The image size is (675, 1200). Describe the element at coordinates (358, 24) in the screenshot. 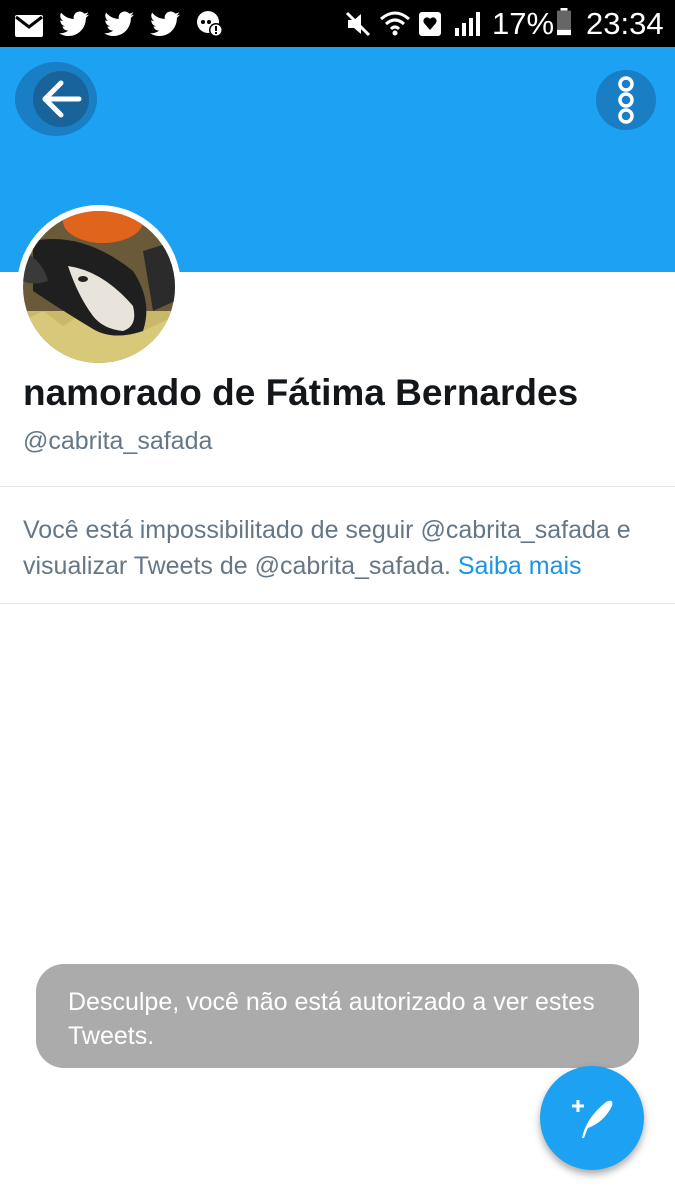

I see `mute-icon` at that location.